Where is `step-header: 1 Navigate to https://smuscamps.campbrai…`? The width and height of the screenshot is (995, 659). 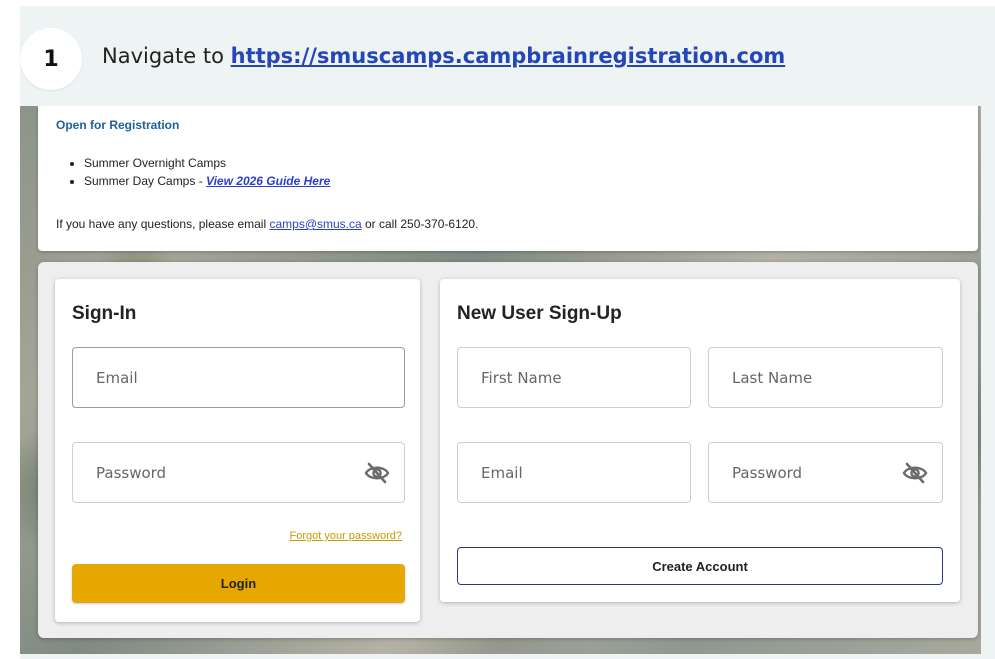 step-header: 1 Navigate to https://smuscamps.campbrai… is located at coordinates (507, 56).